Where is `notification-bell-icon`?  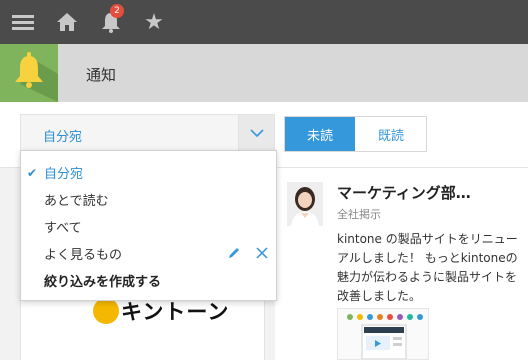 notification-bell-icon is located at coordinates (29, 73).